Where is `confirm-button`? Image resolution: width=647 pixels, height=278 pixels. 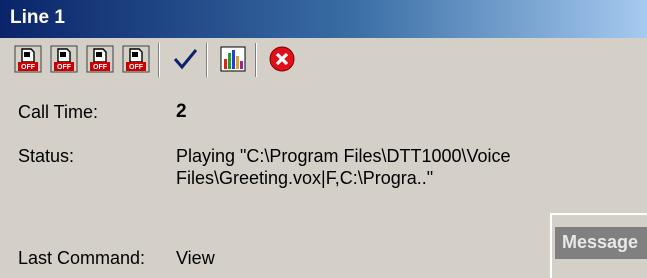 confirm-button is located at coordinates (185, 59).